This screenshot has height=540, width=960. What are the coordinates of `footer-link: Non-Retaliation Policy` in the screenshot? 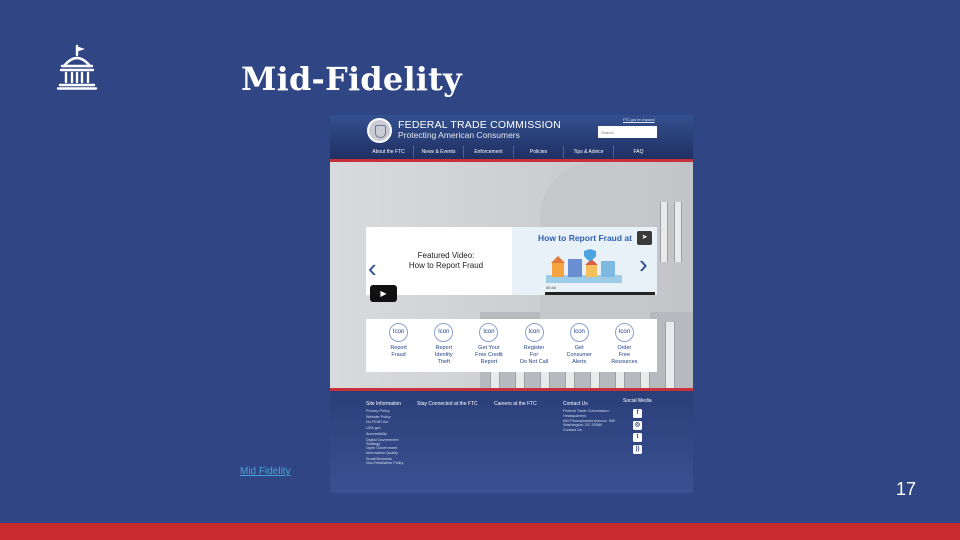 It's located at (384, 463).